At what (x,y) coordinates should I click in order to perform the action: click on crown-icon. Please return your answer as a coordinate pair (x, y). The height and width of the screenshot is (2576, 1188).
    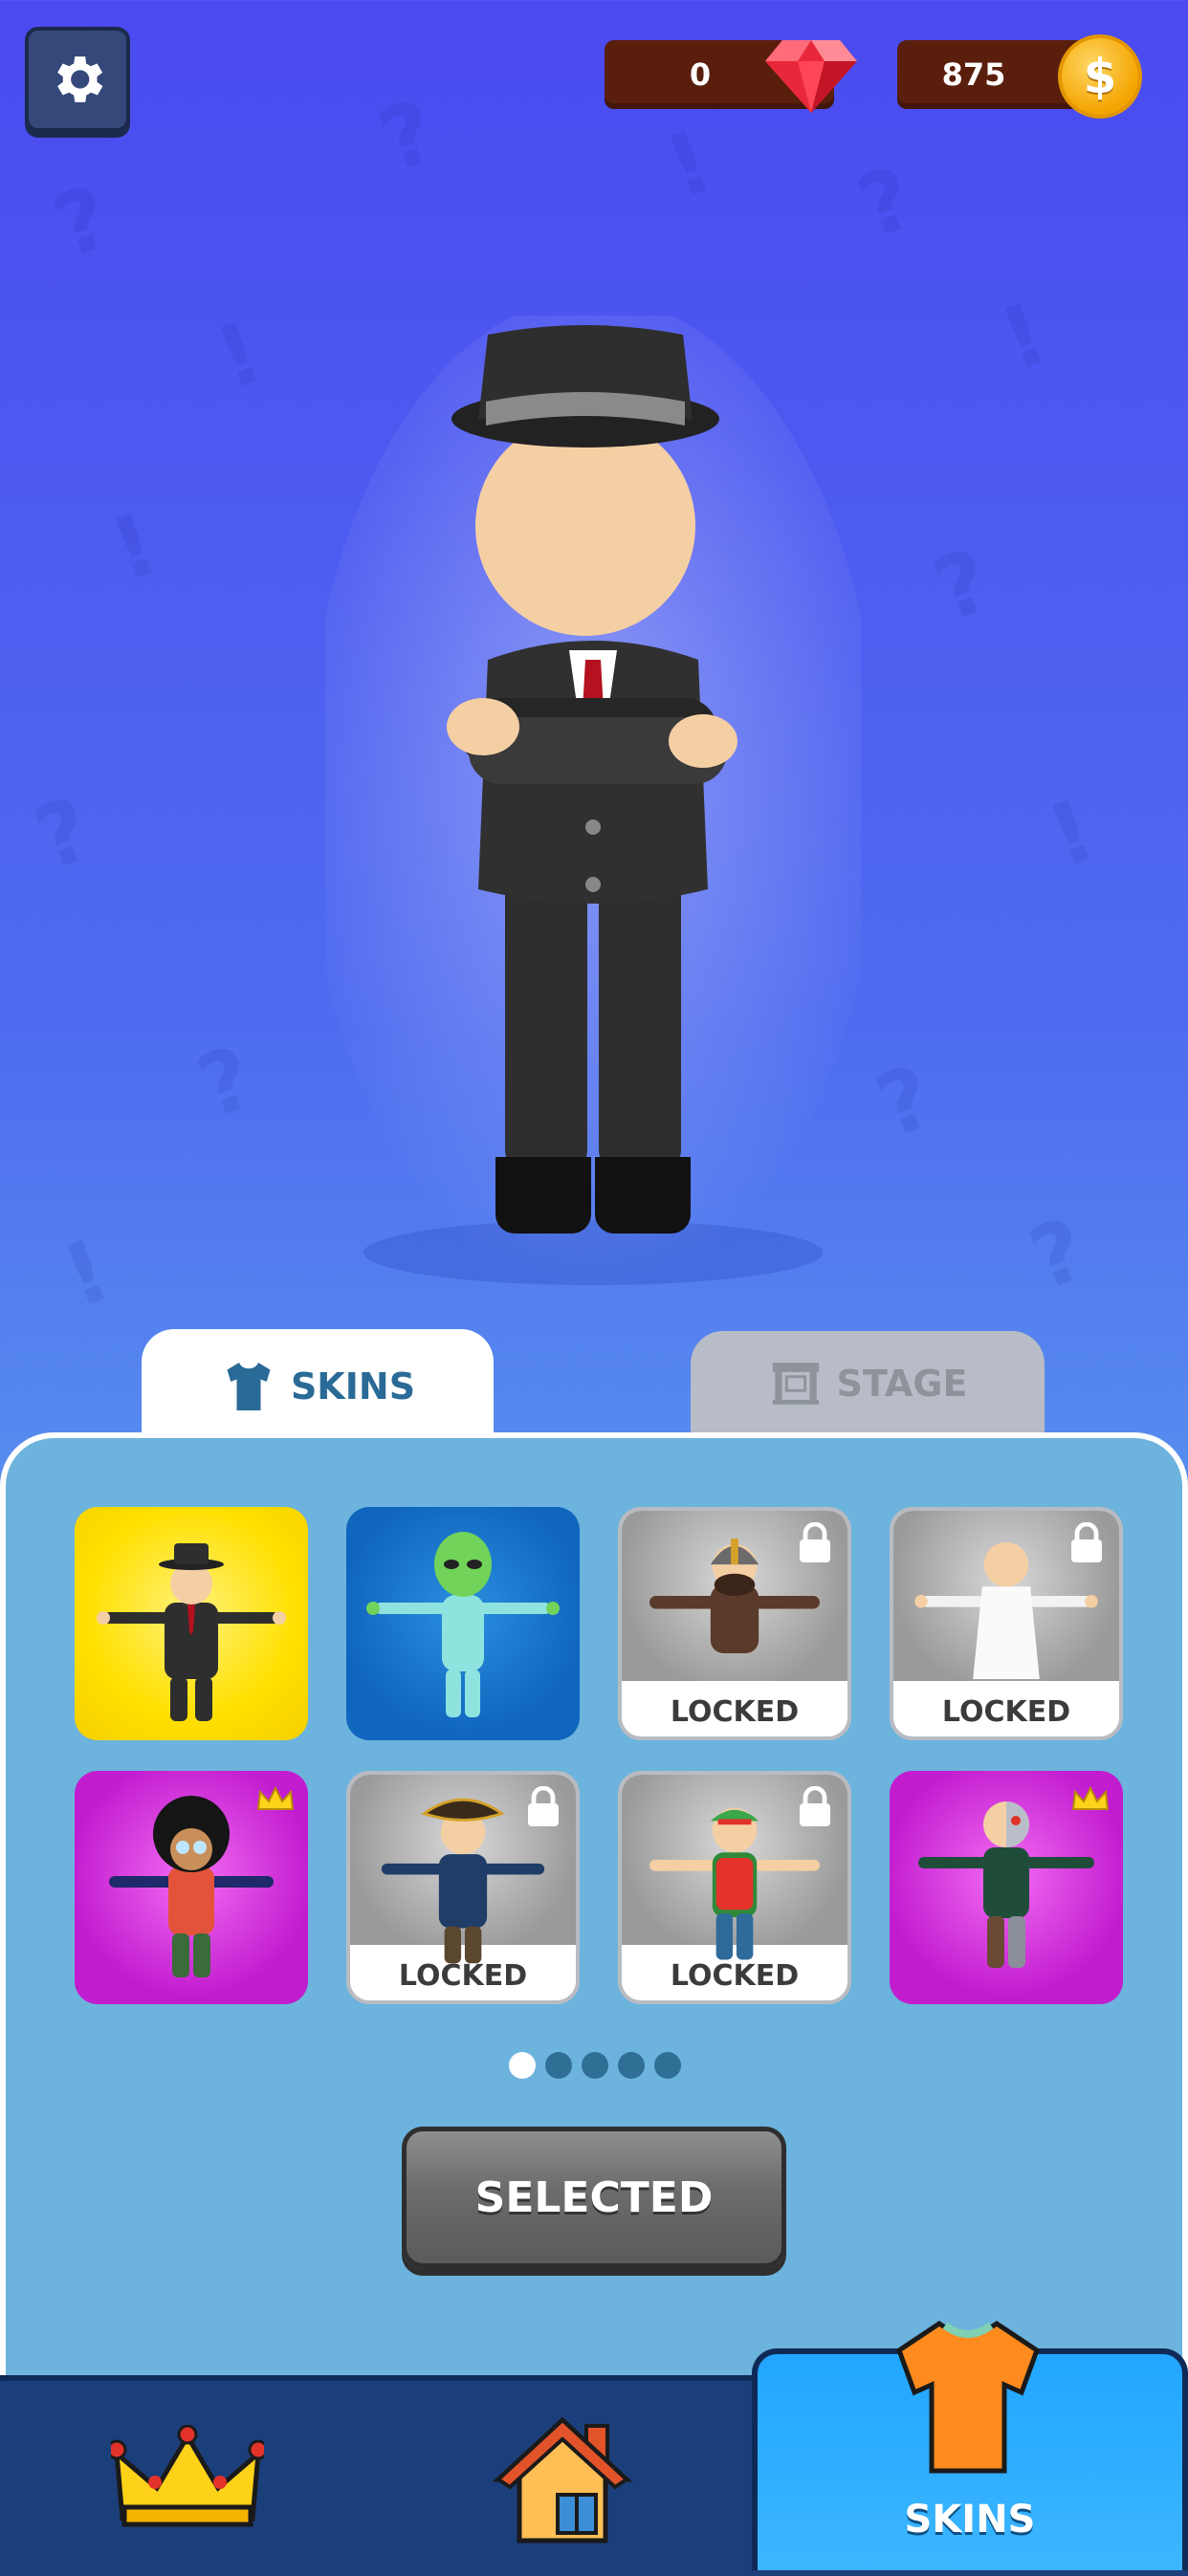
    Looking at the image, I should click on (187, 2476).